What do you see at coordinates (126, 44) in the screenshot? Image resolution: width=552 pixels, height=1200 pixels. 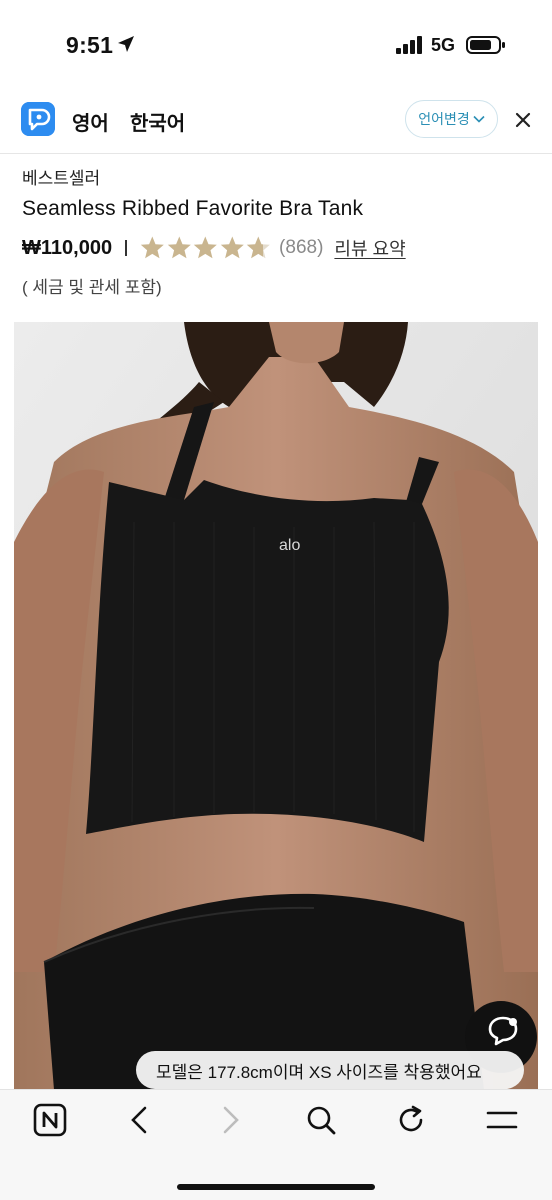 I see `location-arrow-icon` at bounding box center [126, 44].